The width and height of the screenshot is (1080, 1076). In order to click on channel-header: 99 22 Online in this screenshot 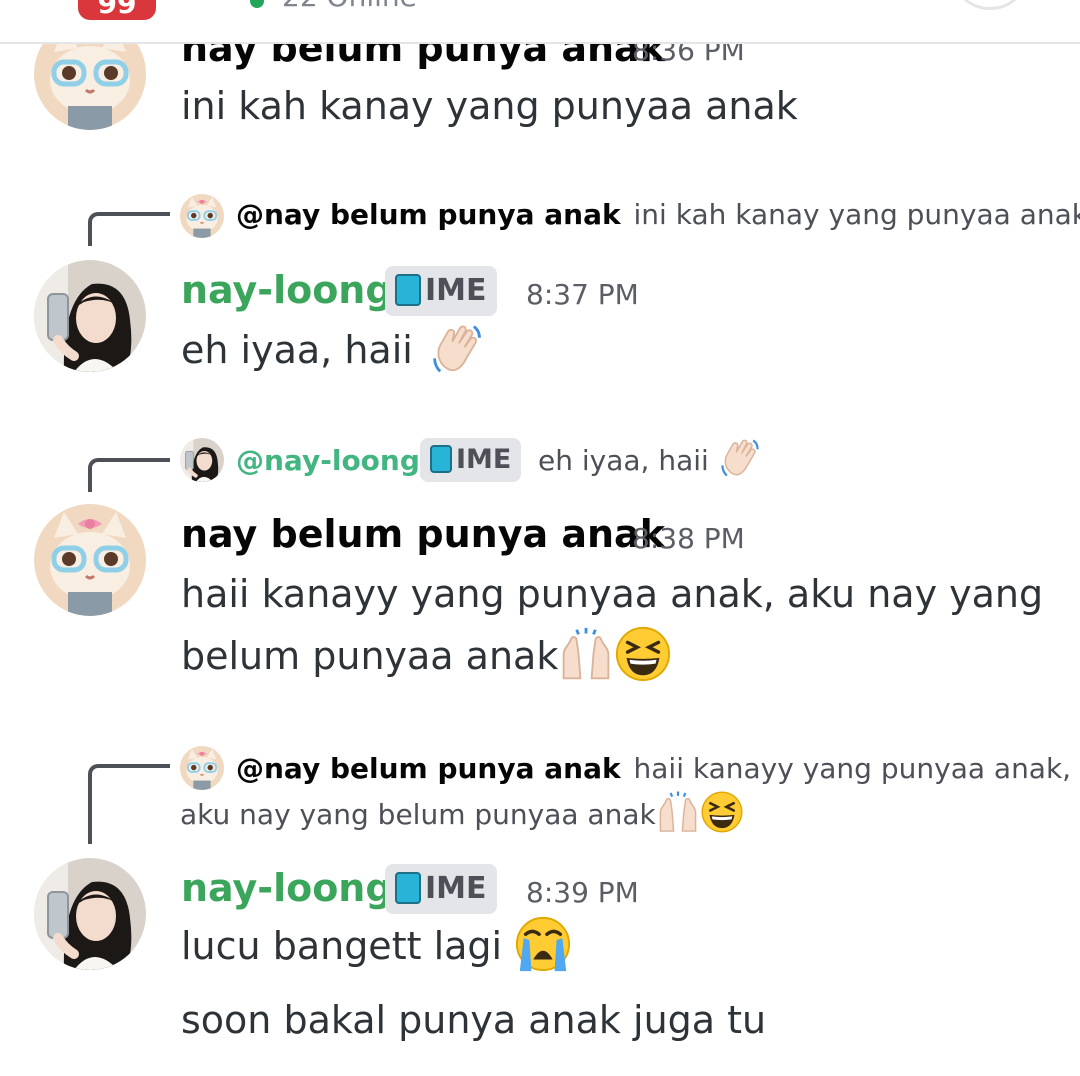, I will do `click(540, 22)`.